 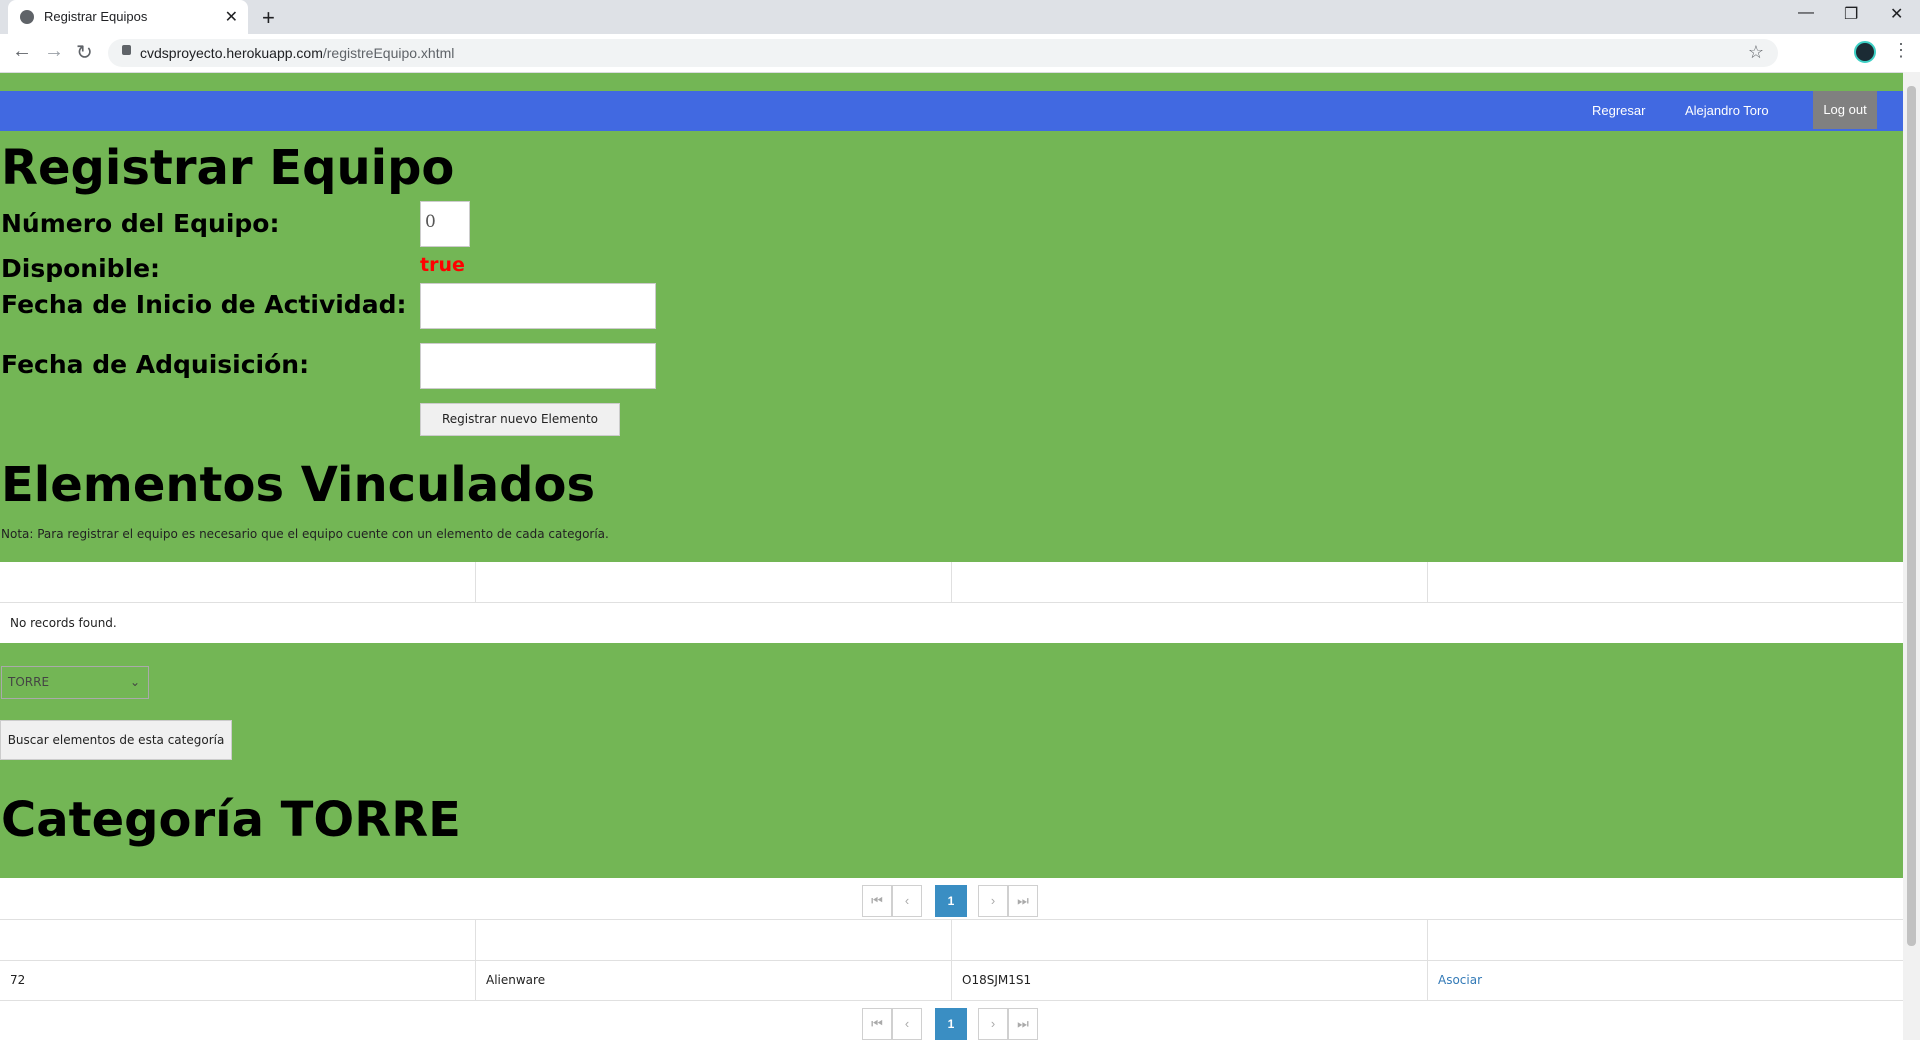 I want to click on bookmark-star-icon: ☆, so click(x=1756, y=52).